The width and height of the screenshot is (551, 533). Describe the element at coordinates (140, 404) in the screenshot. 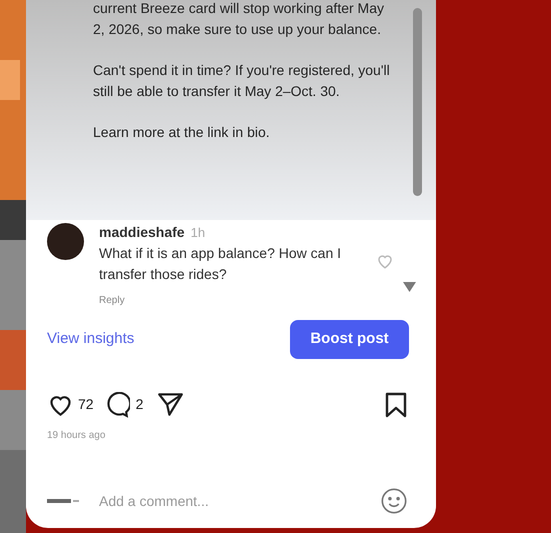

I see `comment-count: 2` at that location.